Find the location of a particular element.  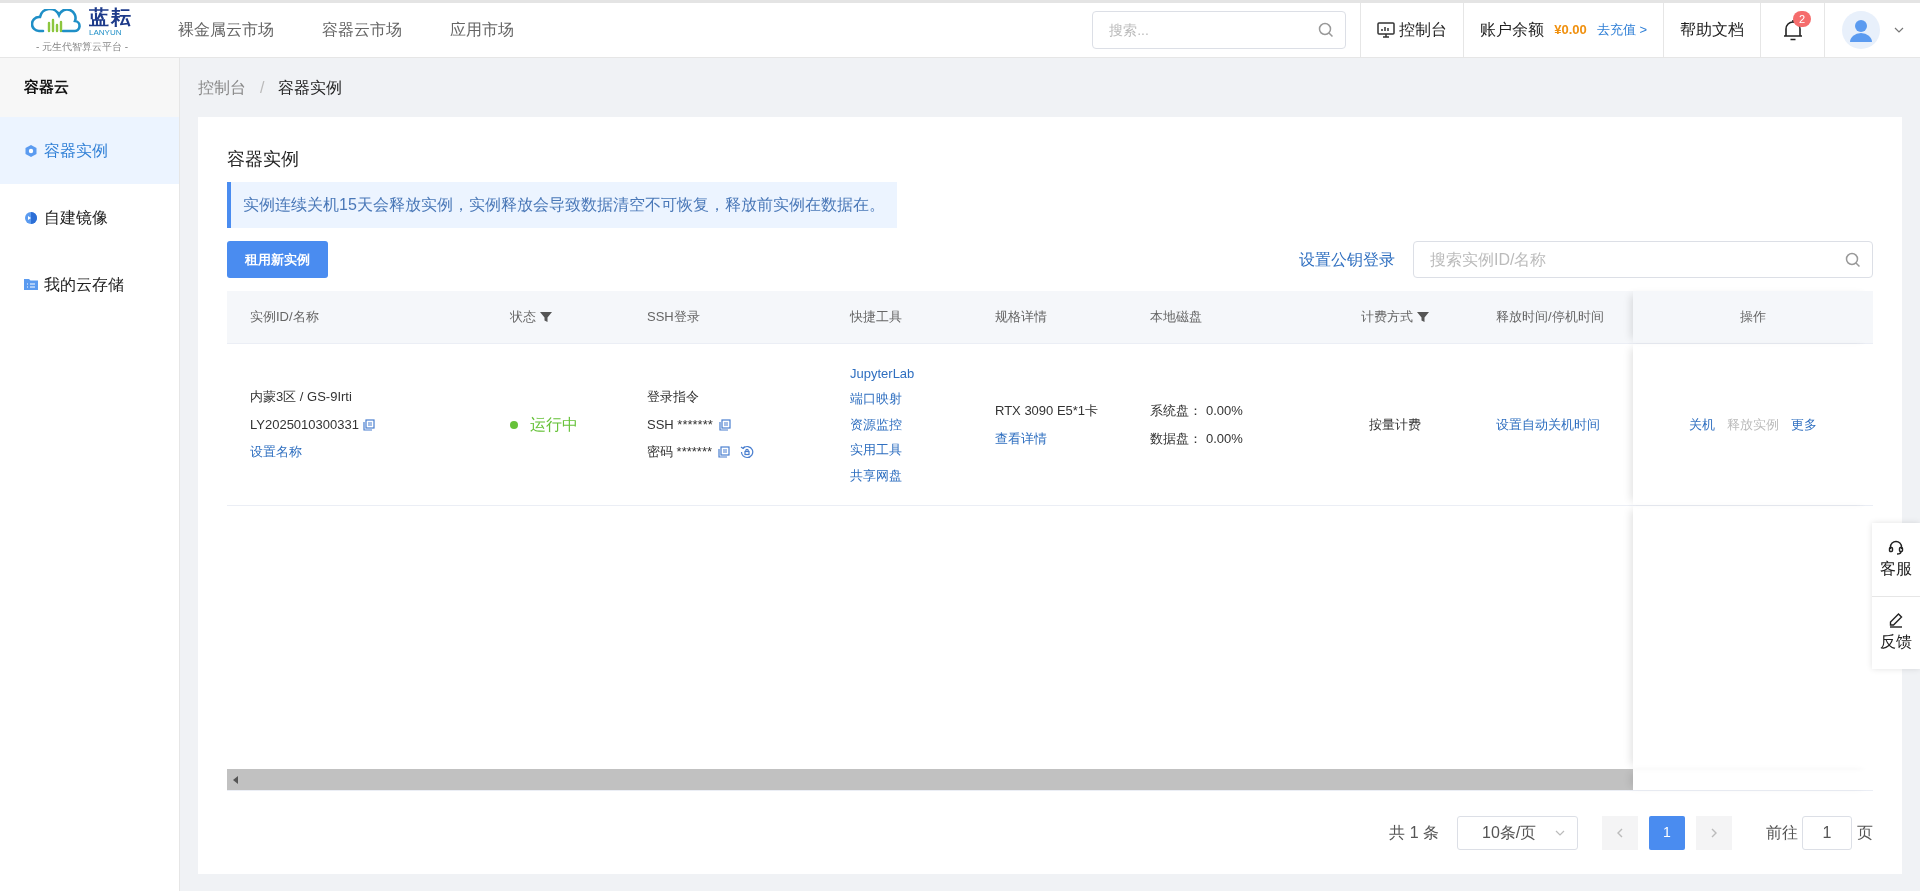

ssh-label: 登录指令 is located at coordinates (673, 397).